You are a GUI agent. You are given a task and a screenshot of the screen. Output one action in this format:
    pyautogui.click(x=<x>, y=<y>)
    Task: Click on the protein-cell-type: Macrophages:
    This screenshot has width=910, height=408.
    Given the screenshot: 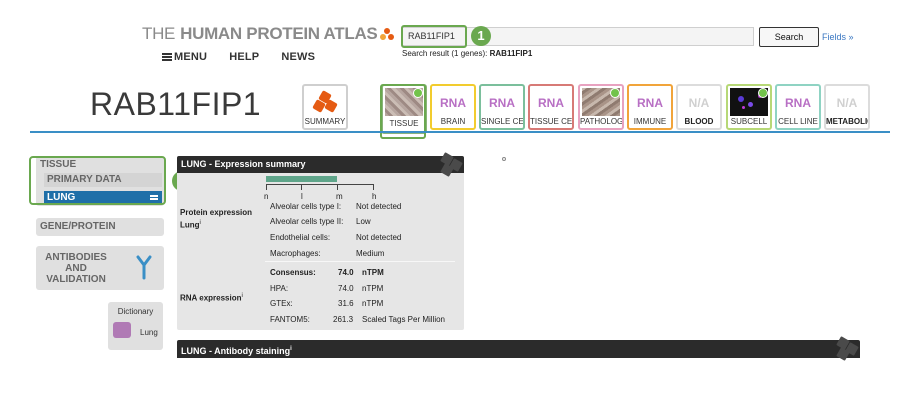 What is the action you would take?
    pyautogui.click(x=295, y=253)
    